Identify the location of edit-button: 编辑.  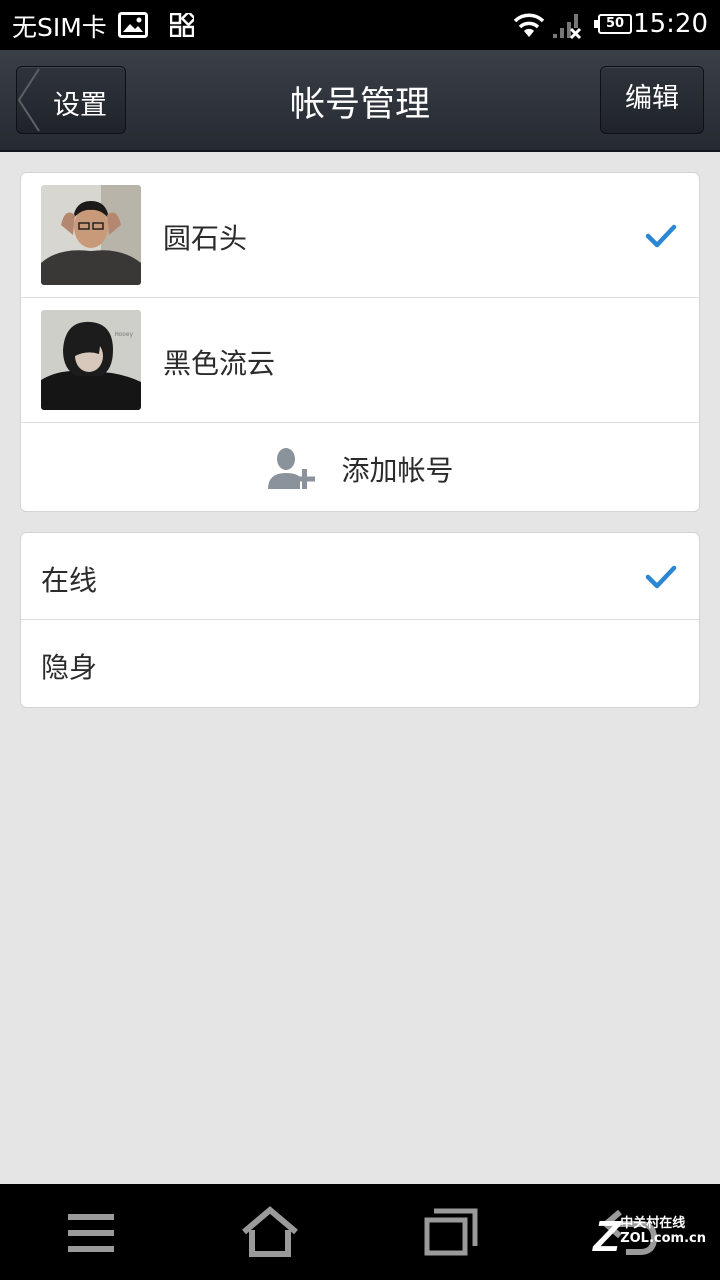
(652, 100).